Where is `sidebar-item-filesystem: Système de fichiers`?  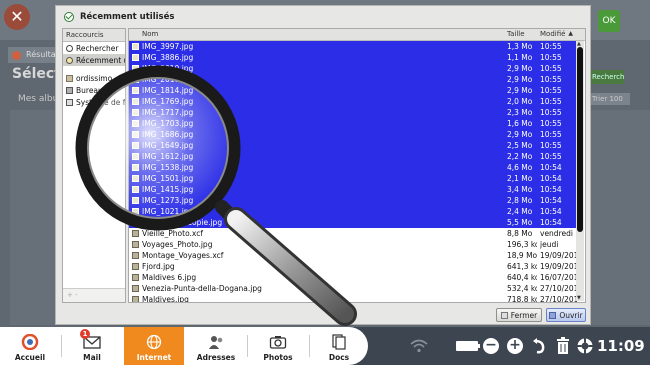 sidebar-item-filesystem: Système de fichiers is located at coordinates (94, 102).